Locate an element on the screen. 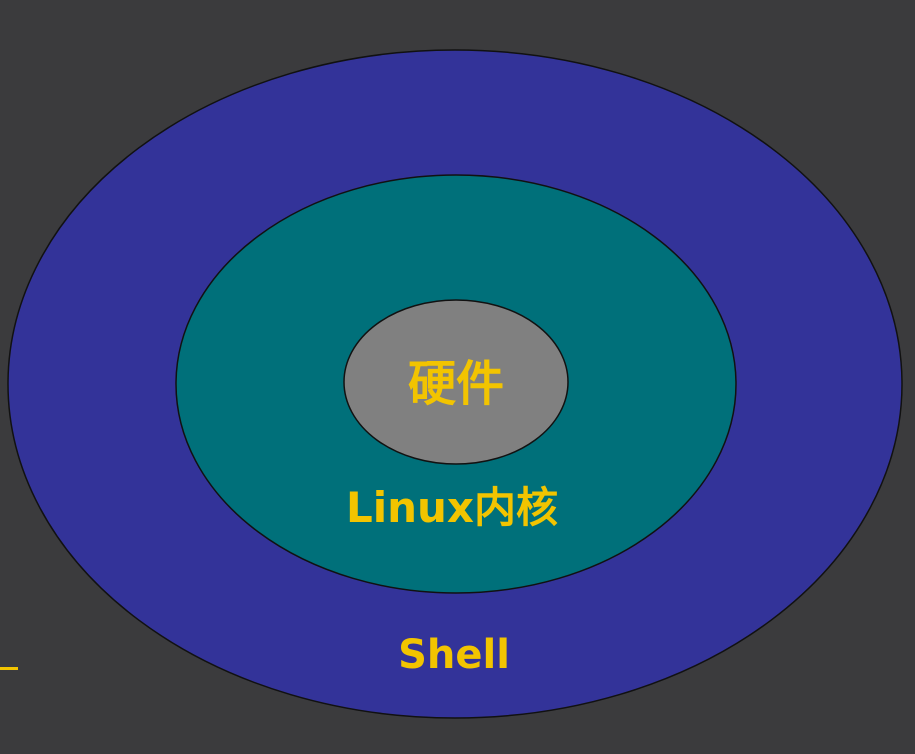  shell-label: Shell is located at coordinates (454, 655).